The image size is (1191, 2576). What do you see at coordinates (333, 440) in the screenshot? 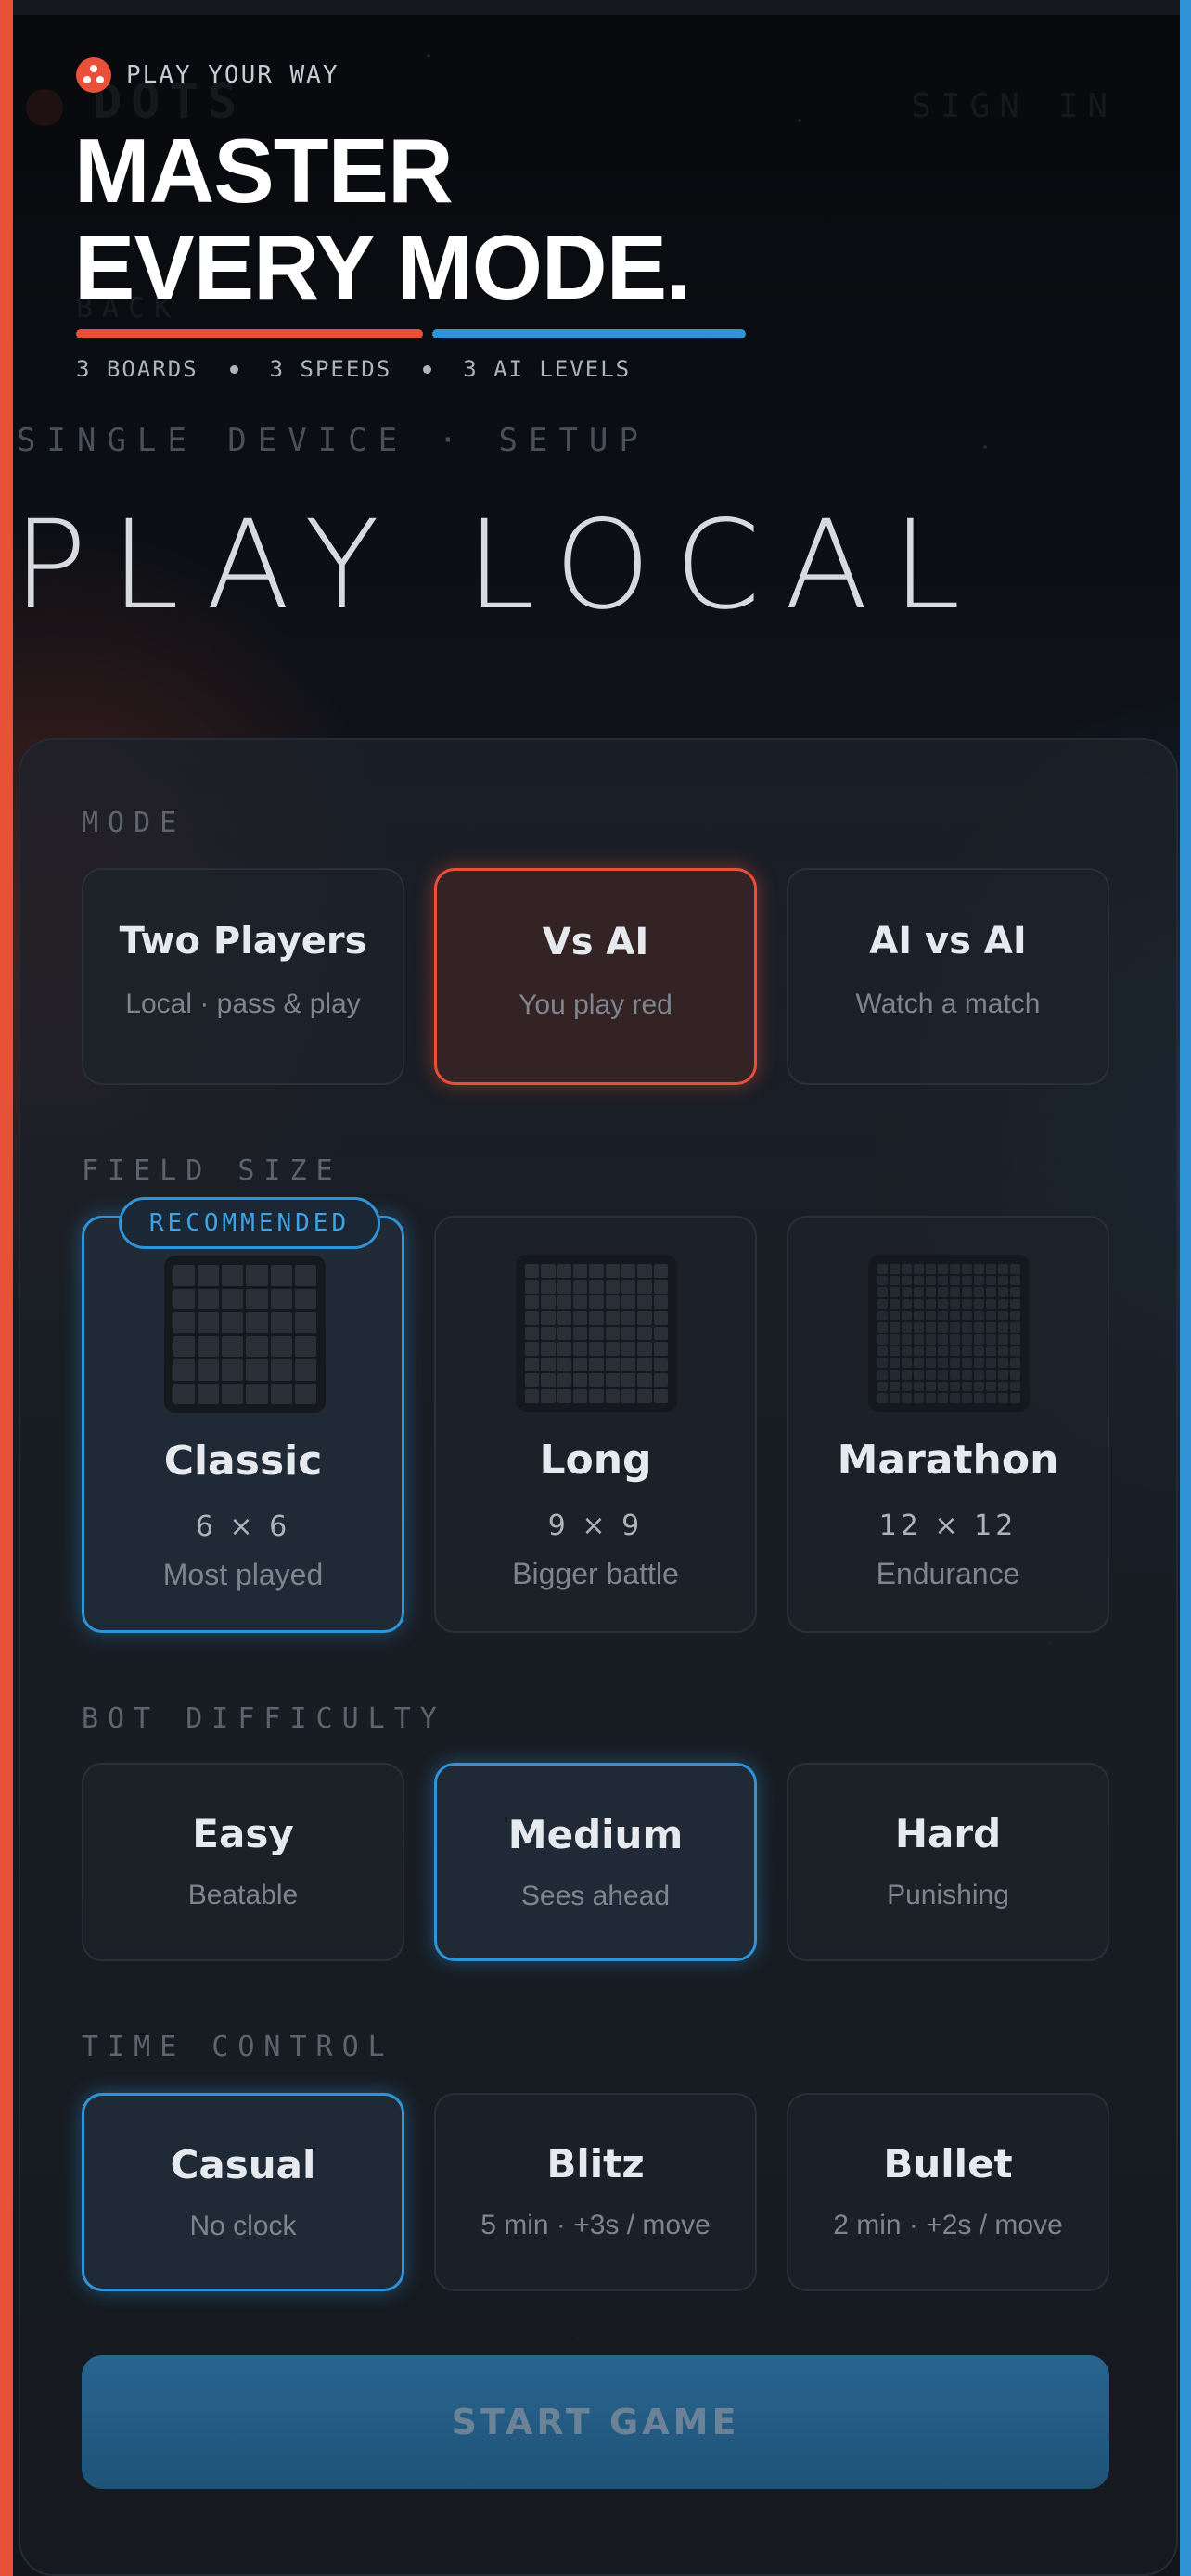
I see `page-kicker: SINGLE DEVICE · SETUP` at bounding box center [333, 440].